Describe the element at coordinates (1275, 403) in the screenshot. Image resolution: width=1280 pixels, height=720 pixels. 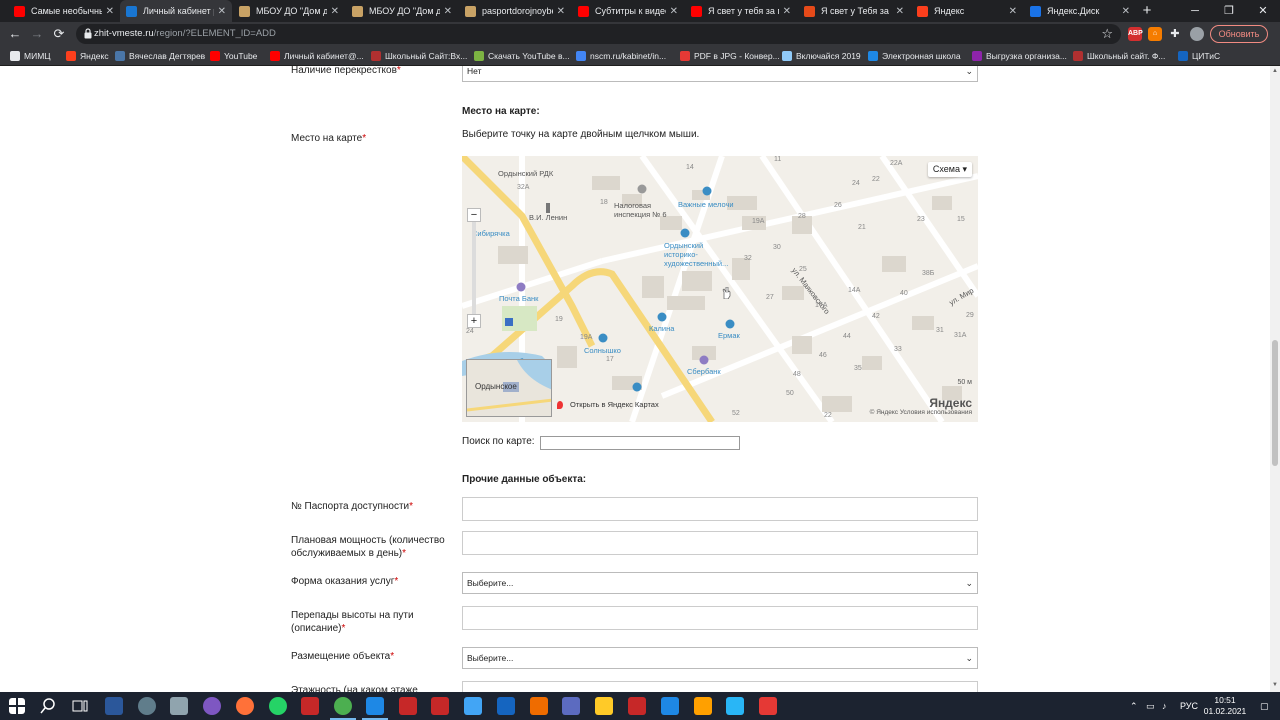
I see `scrollbar-thumb` at that location.